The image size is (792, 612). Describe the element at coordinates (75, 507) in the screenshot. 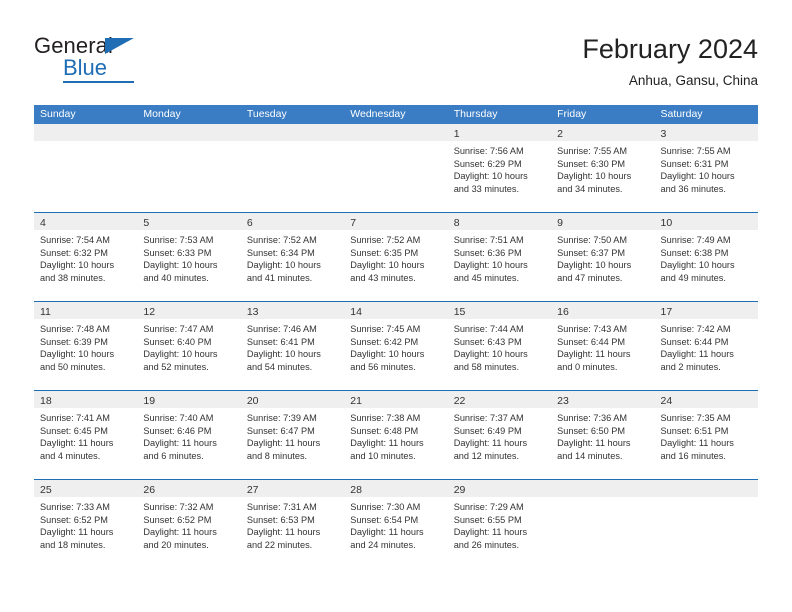

I see `day-detail-line: Sunrise: 7:33 AM` at that location.